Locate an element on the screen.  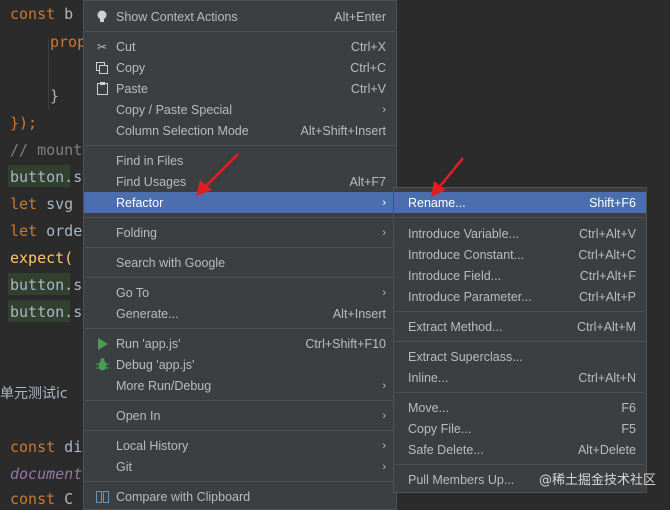
submenu-item-extract-method: Extract Method... Ctrl+Alt+M is located at coordinates (520, 326).